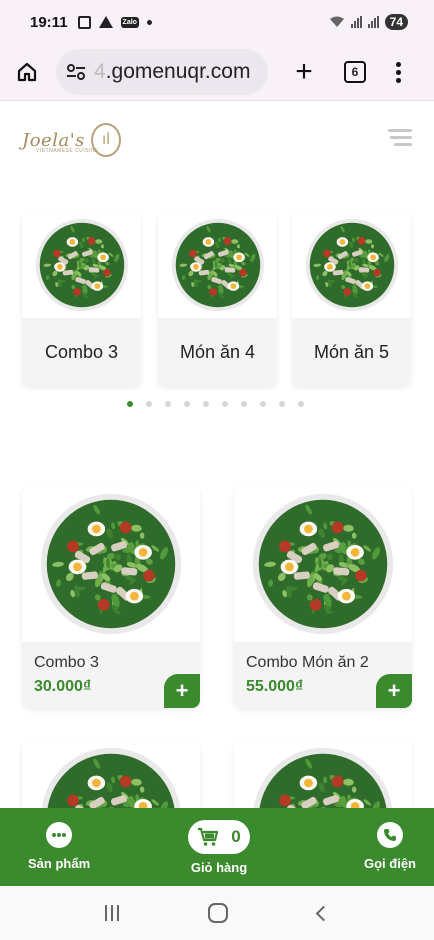 Image resolution: width=434 pixels, height=940 pixels. Describe the element at coordinates (390, 863) in the screenshot. I see `call-label: Gọi điện` at that location.